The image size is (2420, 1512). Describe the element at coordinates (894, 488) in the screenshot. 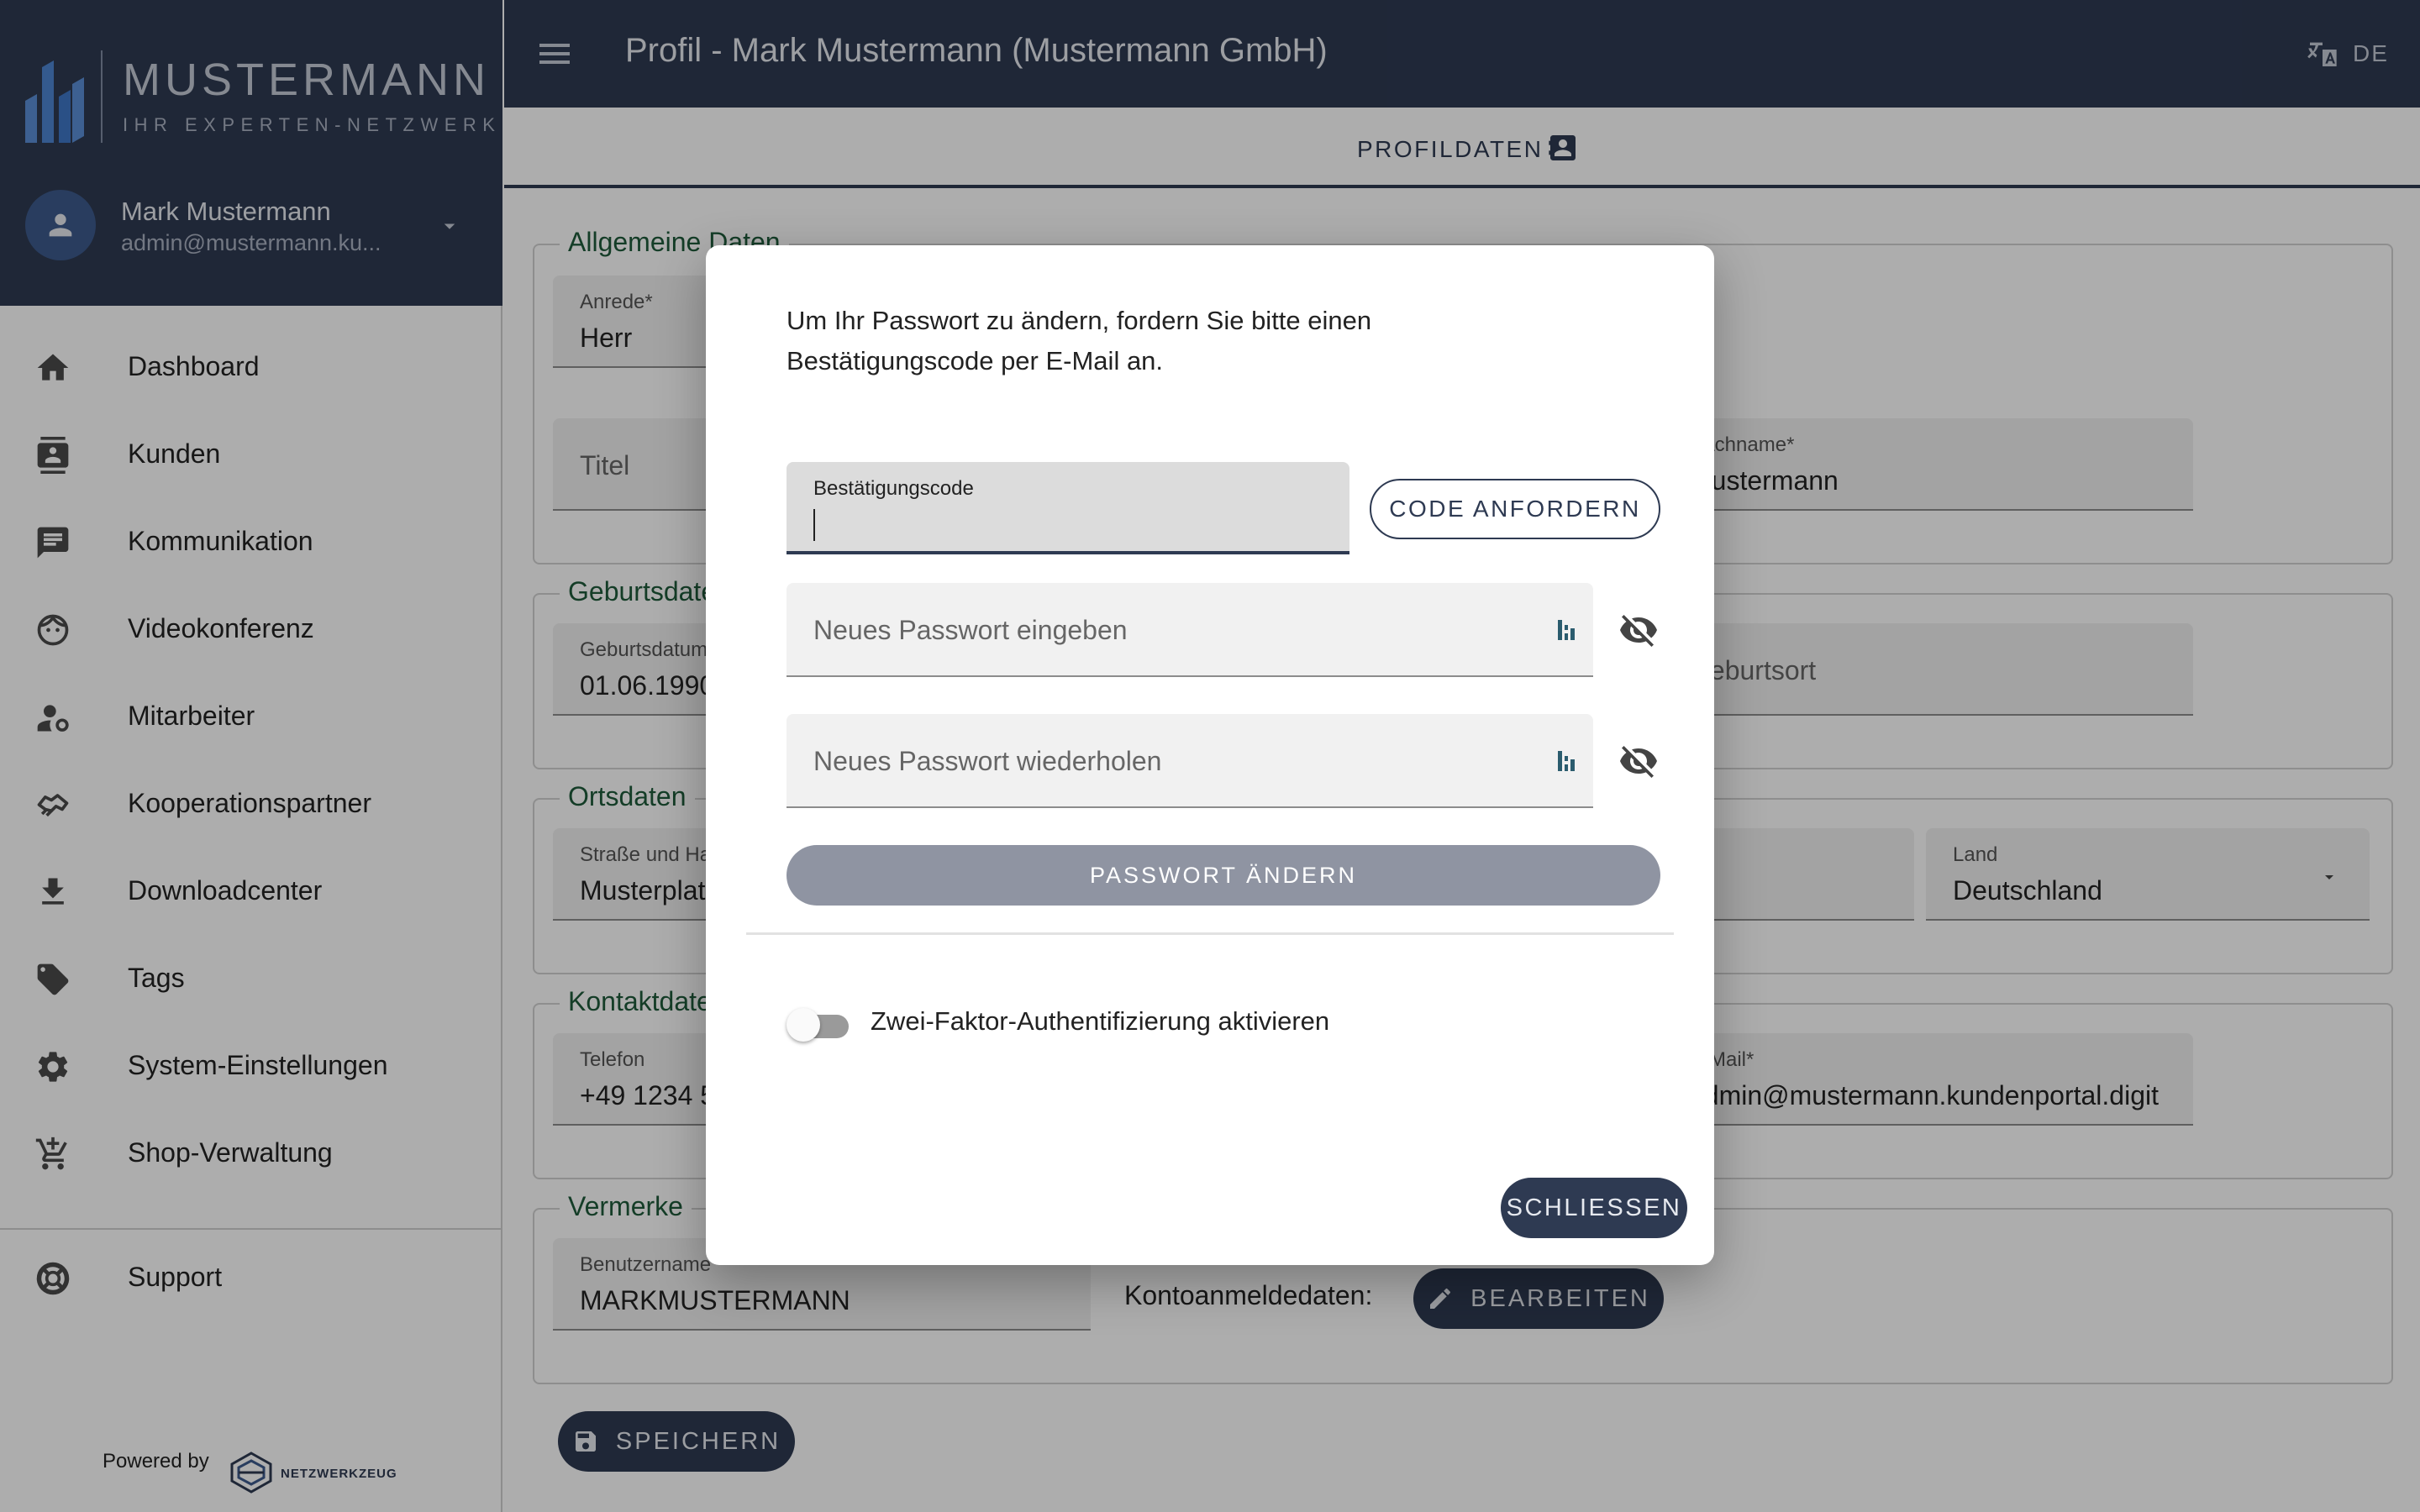

I see `field-label: Bestätigungscode` at that location.